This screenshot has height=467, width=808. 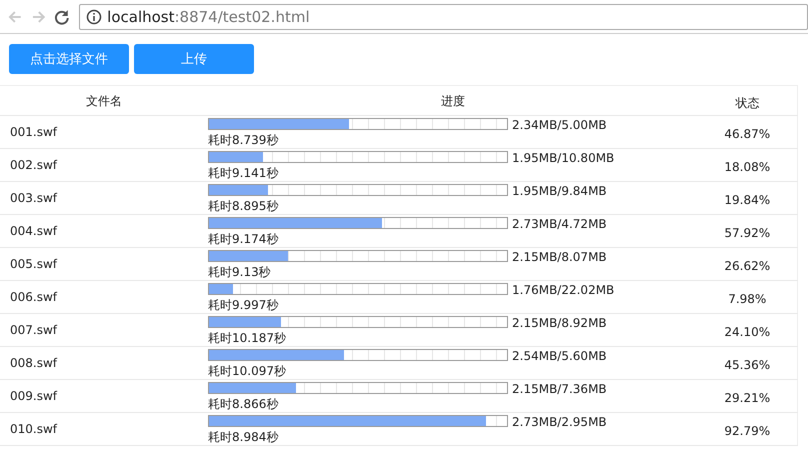 I want to click on transfer-size: 2.73MB/2.95MB, so click(x=559, y=421).